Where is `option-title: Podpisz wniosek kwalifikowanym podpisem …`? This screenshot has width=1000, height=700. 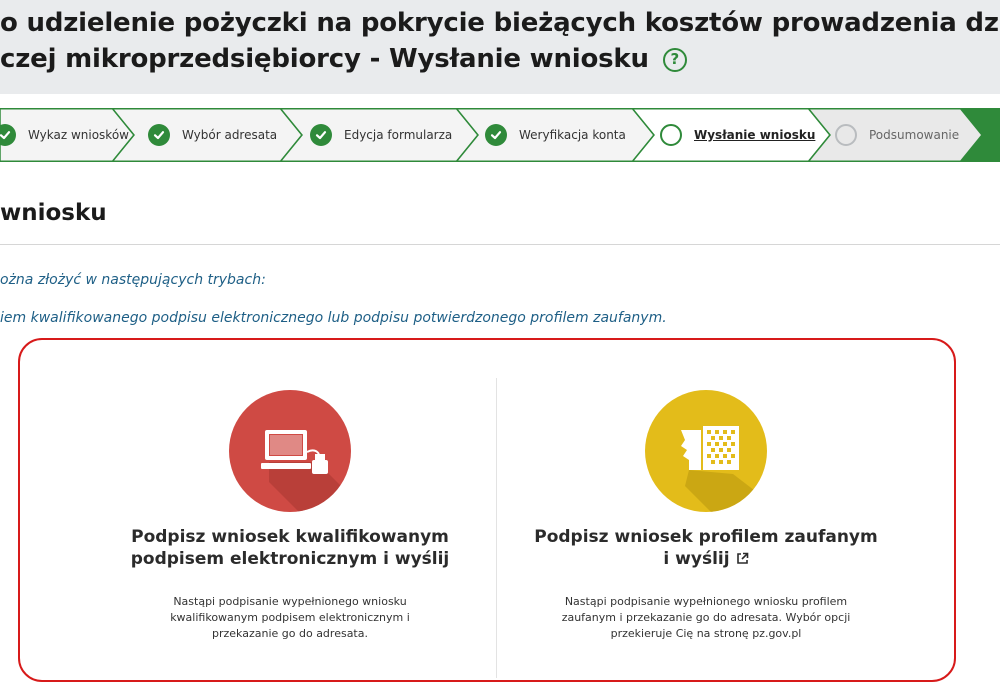
option-title: Podpisz wniosek kwalifikowanym podpisem … is located at coordinates (290, 548).